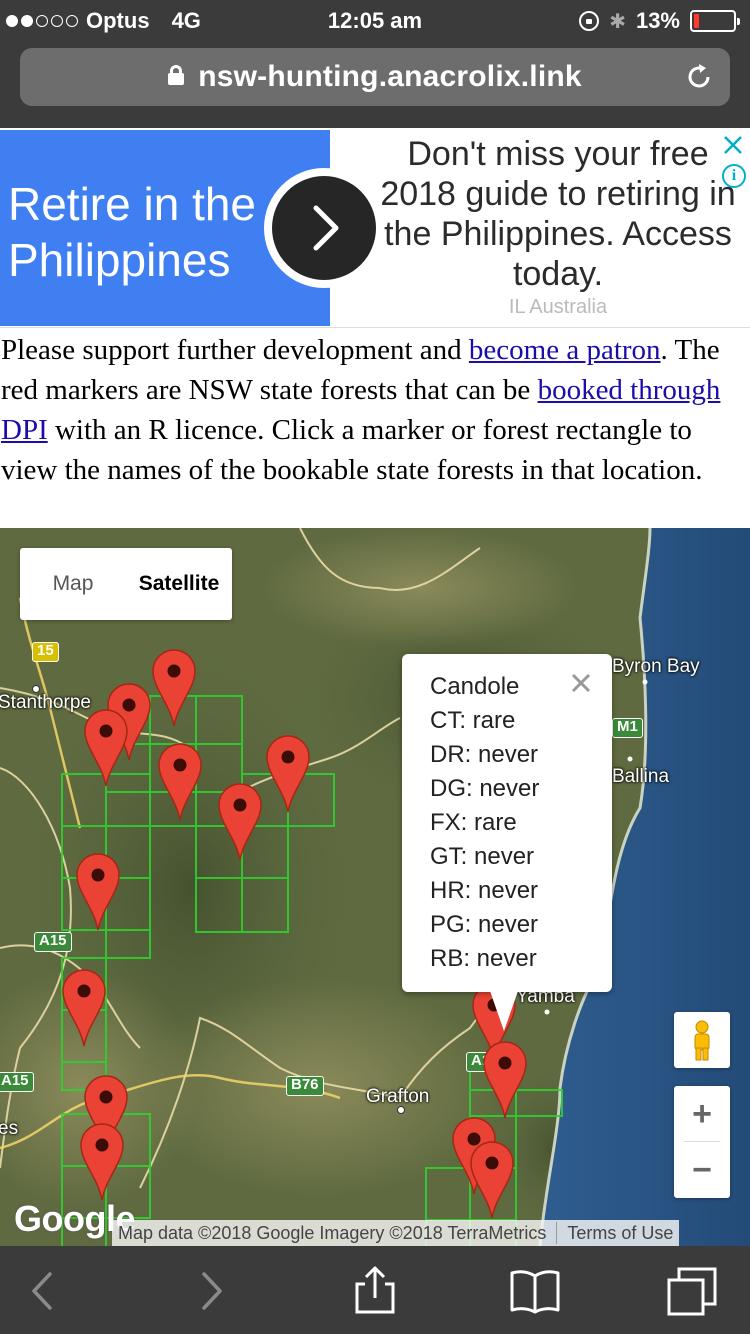  Describe the element at coordinates (390, 76) in the screenshot. I see `url-text: nsw-hunting.anacrolix.link` at that location.